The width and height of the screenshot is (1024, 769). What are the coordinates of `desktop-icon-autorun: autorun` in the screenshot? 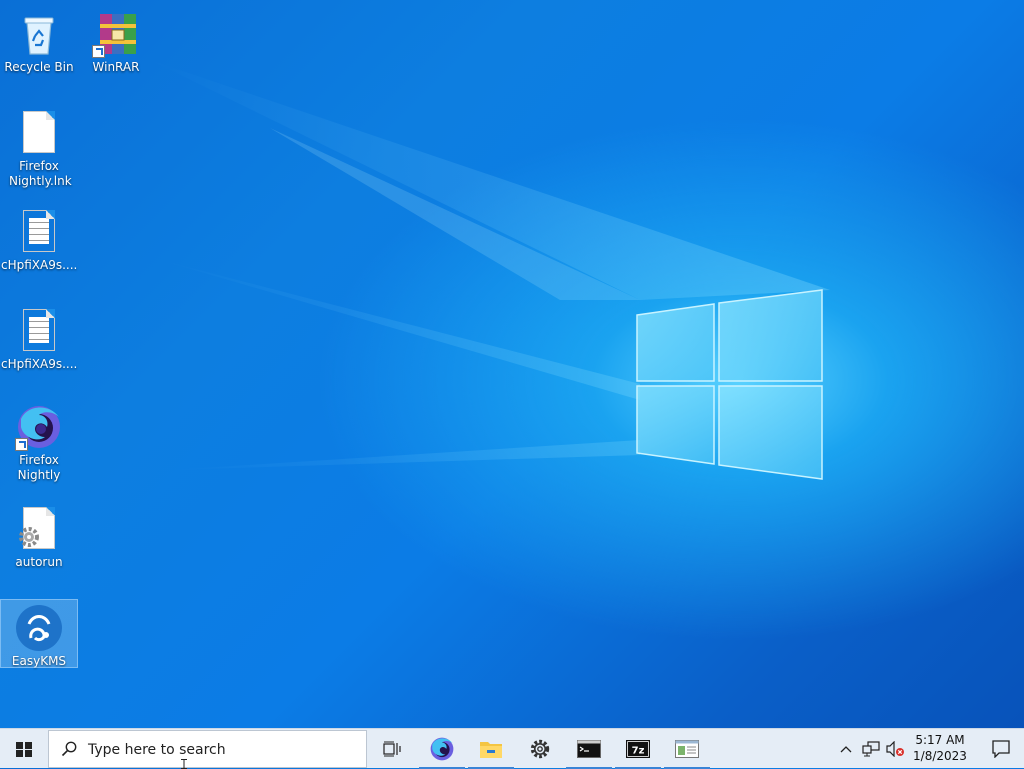 It's located at (39, 535).